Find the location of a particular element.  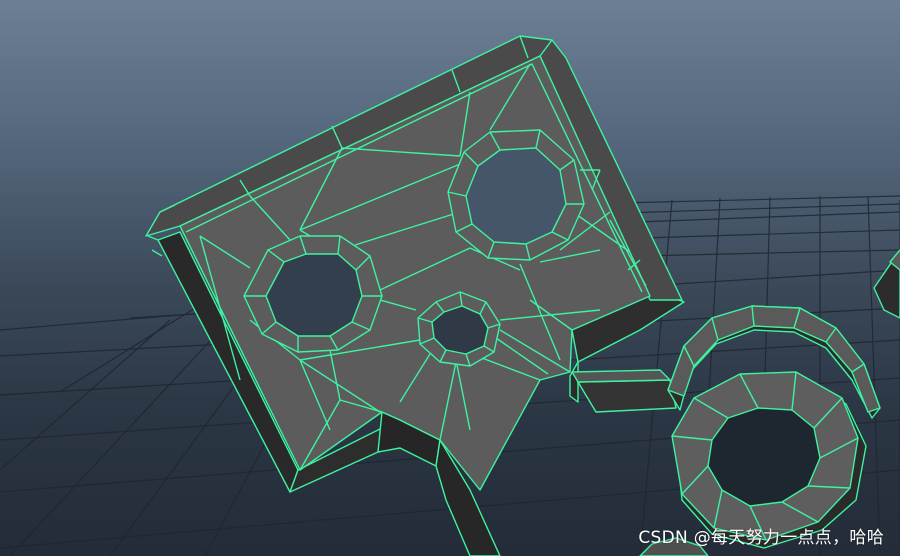

ring-mesh is located at coordinates (769, 460).